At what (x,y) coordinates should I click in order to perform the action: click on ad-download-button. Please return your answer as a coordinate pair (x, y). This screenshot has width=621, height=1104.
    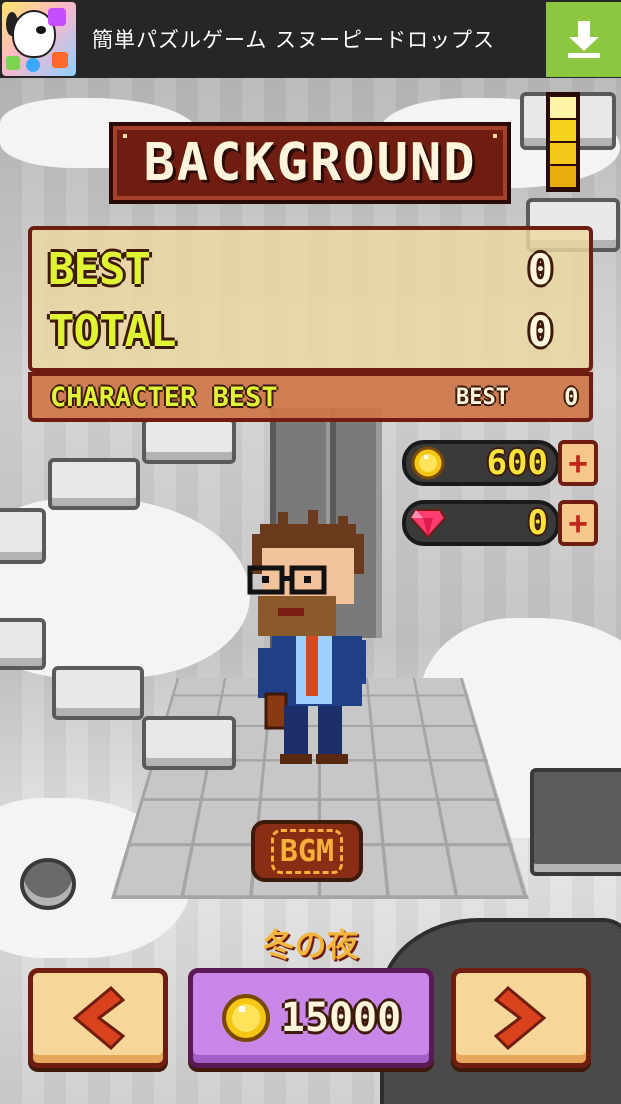
    Looking at the image, I should click on (583, 39).